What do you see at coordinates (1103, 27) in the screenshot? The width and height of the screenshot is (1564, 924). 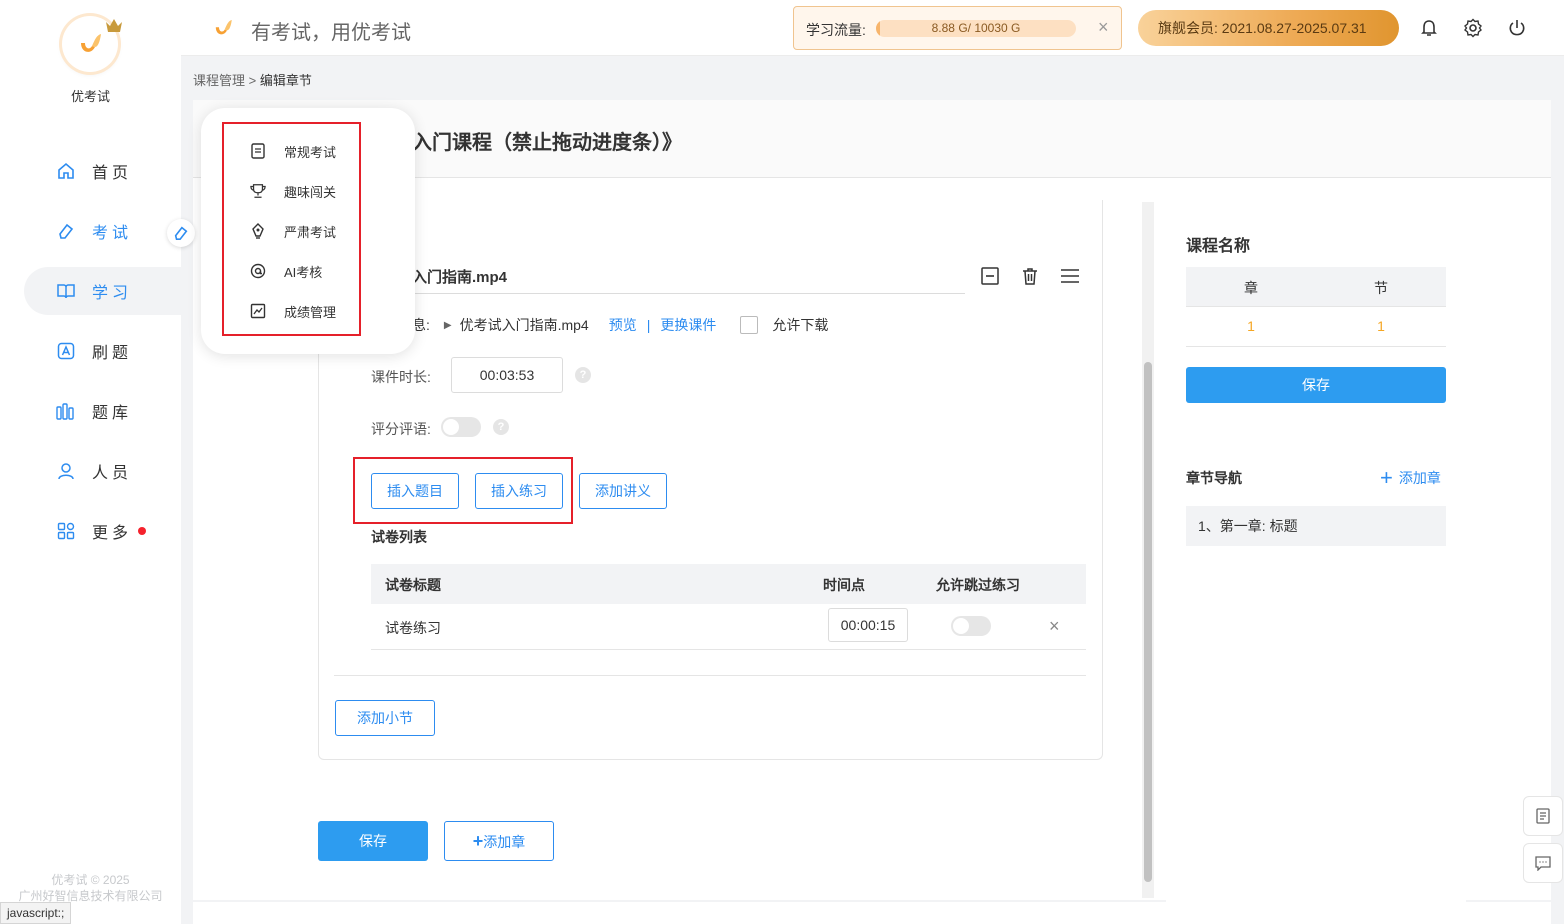 I see `close-icon: ×` at bounding box center [1103, 27].